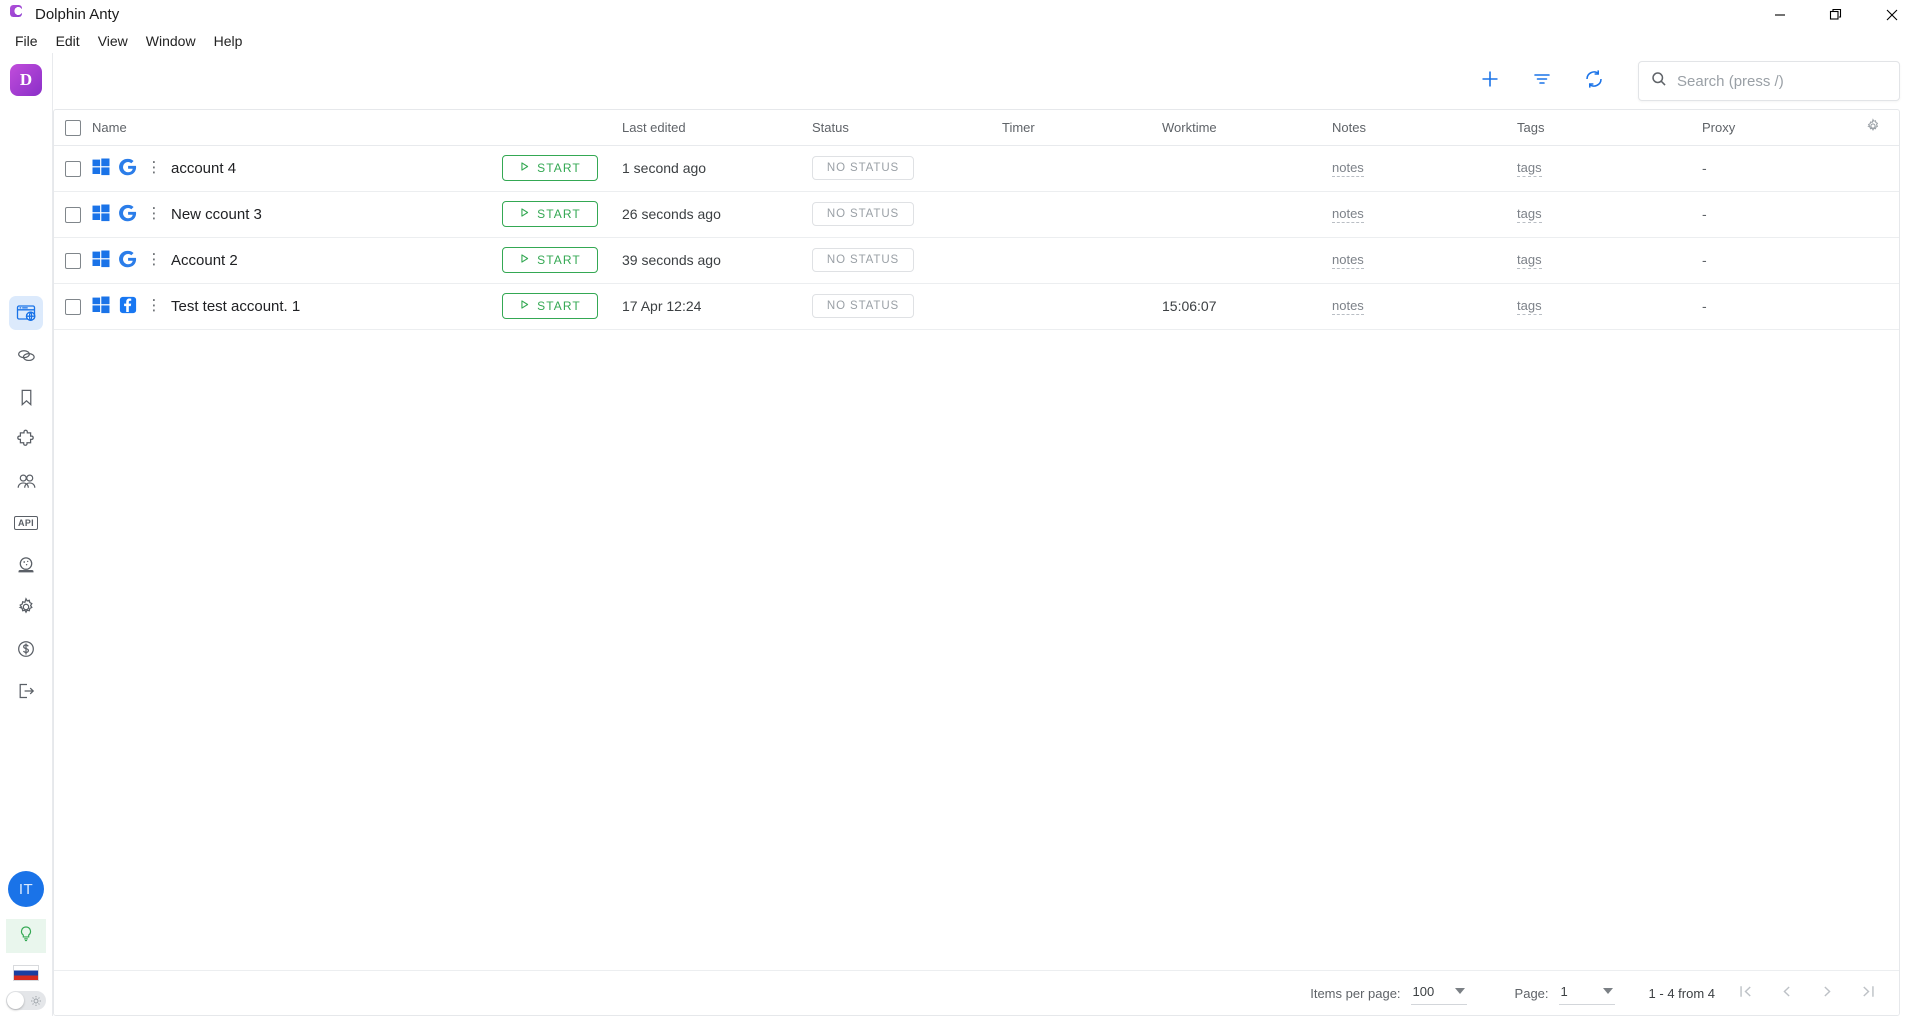 This screenshot has width=1920, height=1016. I want to click on dollar-circle-icon, so click(26, 649).